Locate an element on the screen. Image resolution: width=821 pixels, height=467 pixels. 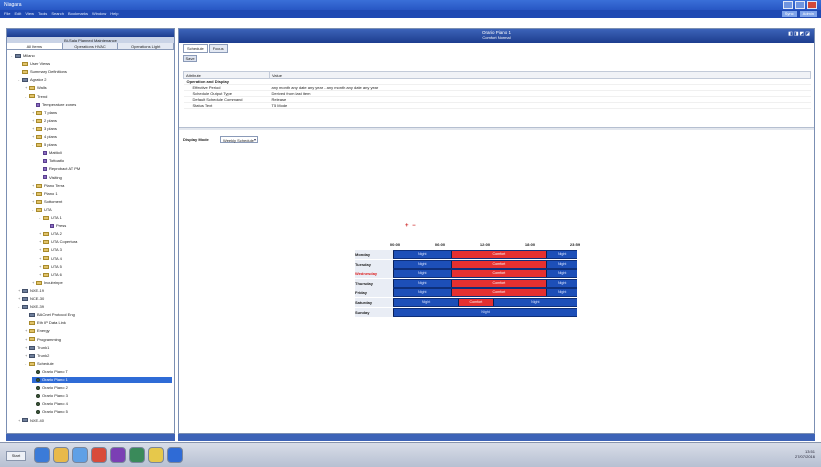
tree-node: - Schedule is located at coordinates (39, 364).